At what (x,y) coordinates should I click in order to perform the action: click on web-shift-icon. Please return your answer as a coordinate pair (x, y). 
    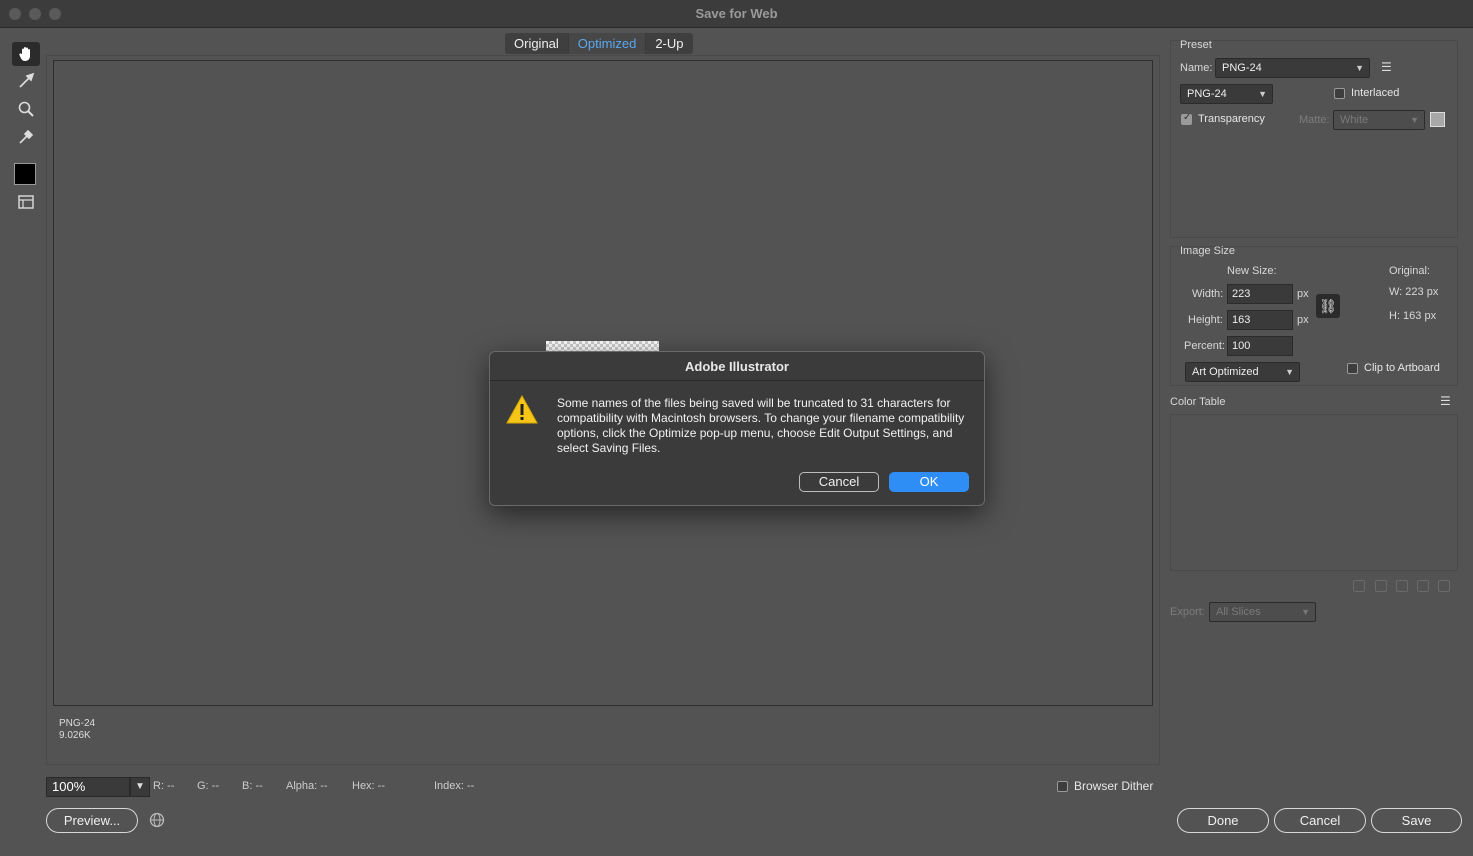
    Looking at the image, I should click on (1381, 586).